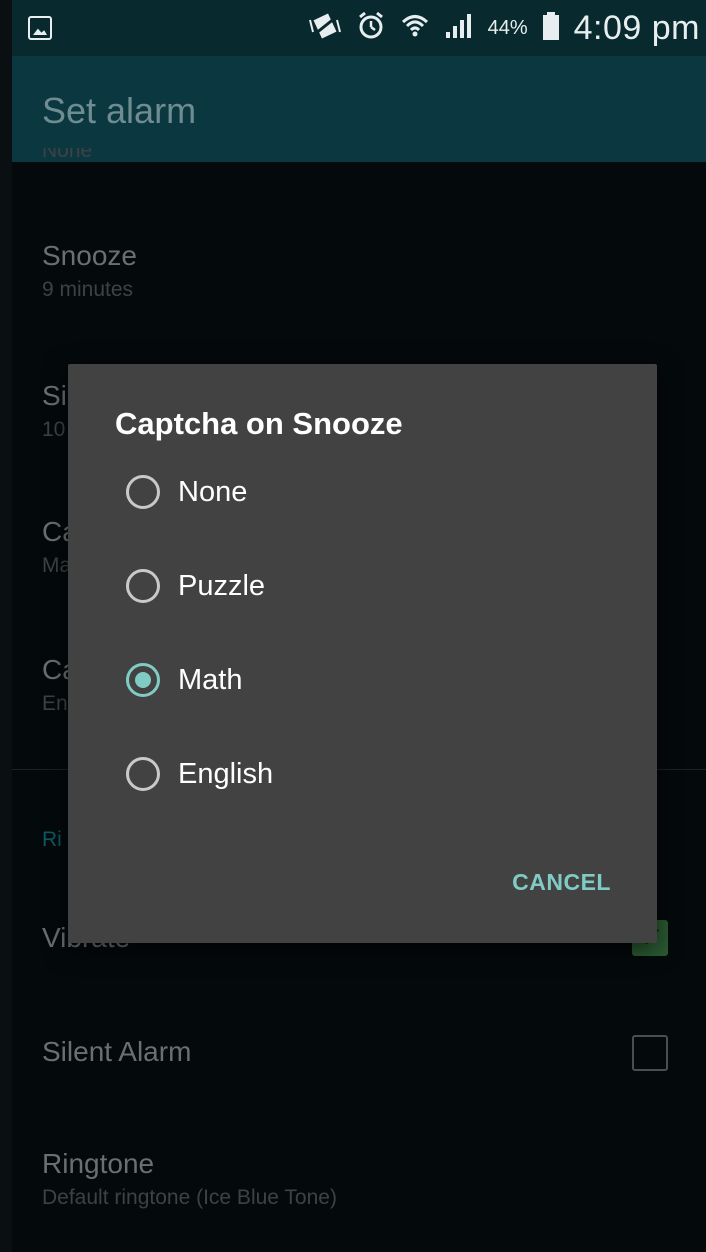 The width and height of the screenshot is (706, 1252). What do you see at coordinates (551, 28) in the screenshot?
I see `battery-icon` at bounding box center [551, 28].